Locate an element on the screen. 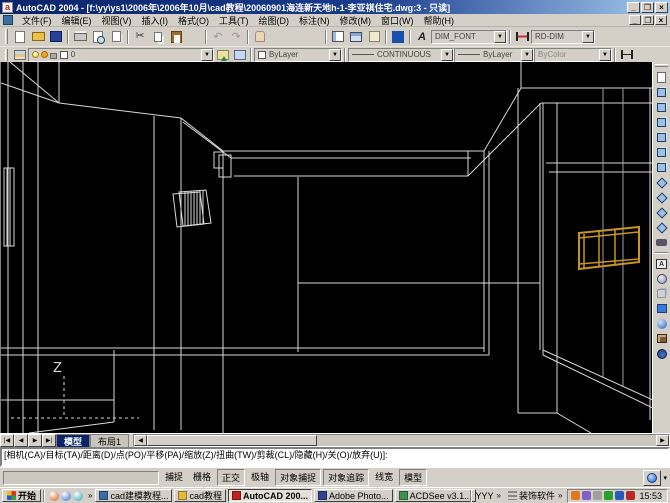 This screenshot has height=503, width=670. text-style-icon: A is located at coordinates (422, 37).